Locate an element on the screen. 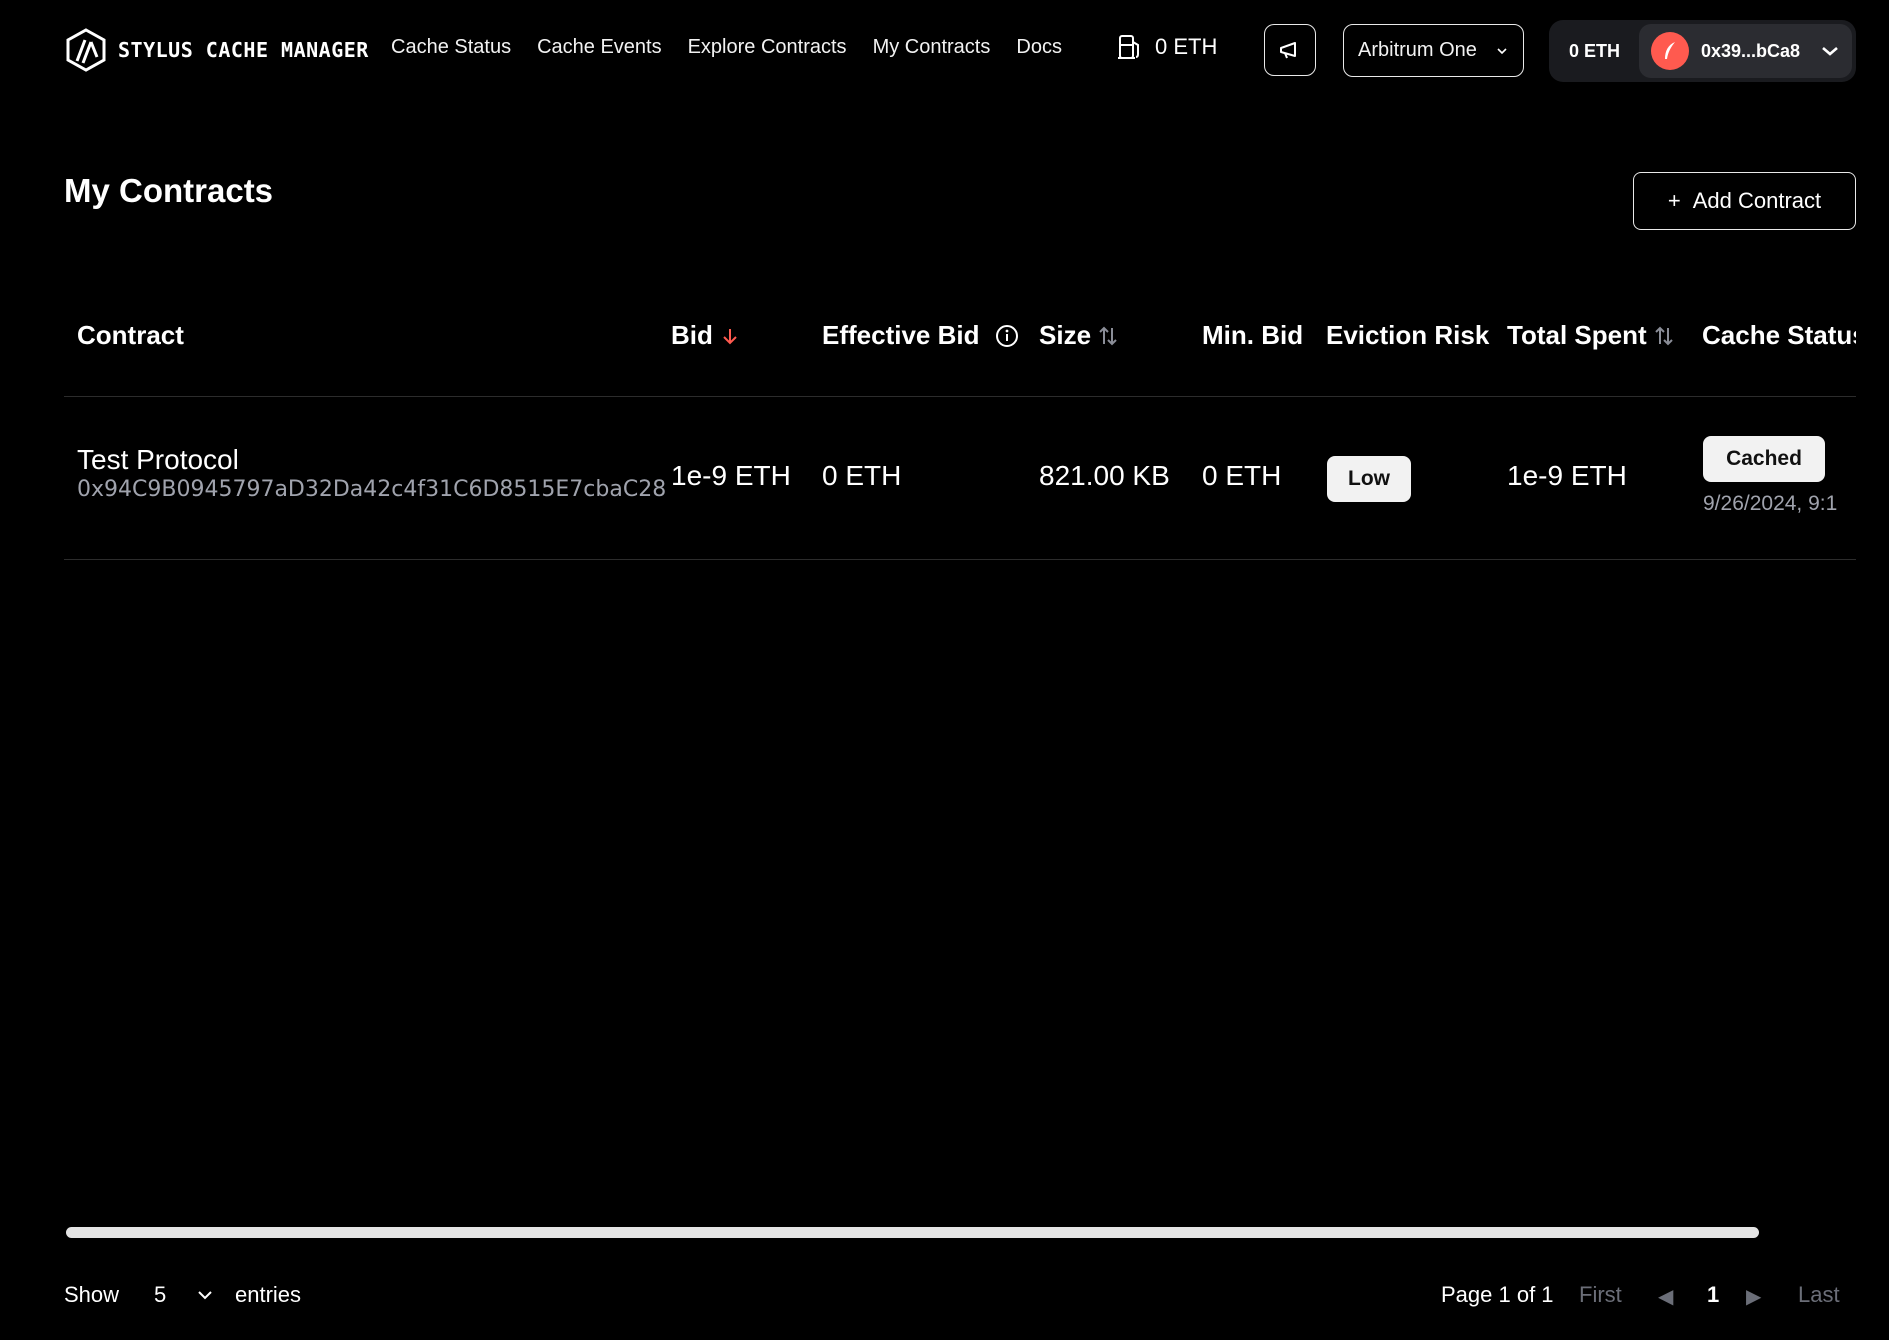 This screenshot has width=1889, height=1340. arbitrum-logo-icon is located at coordinates (86, 50).